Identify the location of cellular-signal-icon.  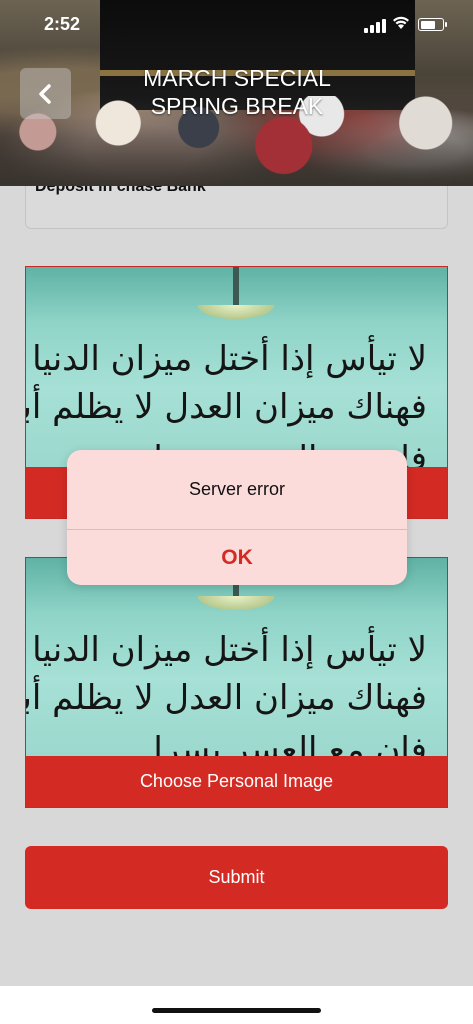
(375, 26).